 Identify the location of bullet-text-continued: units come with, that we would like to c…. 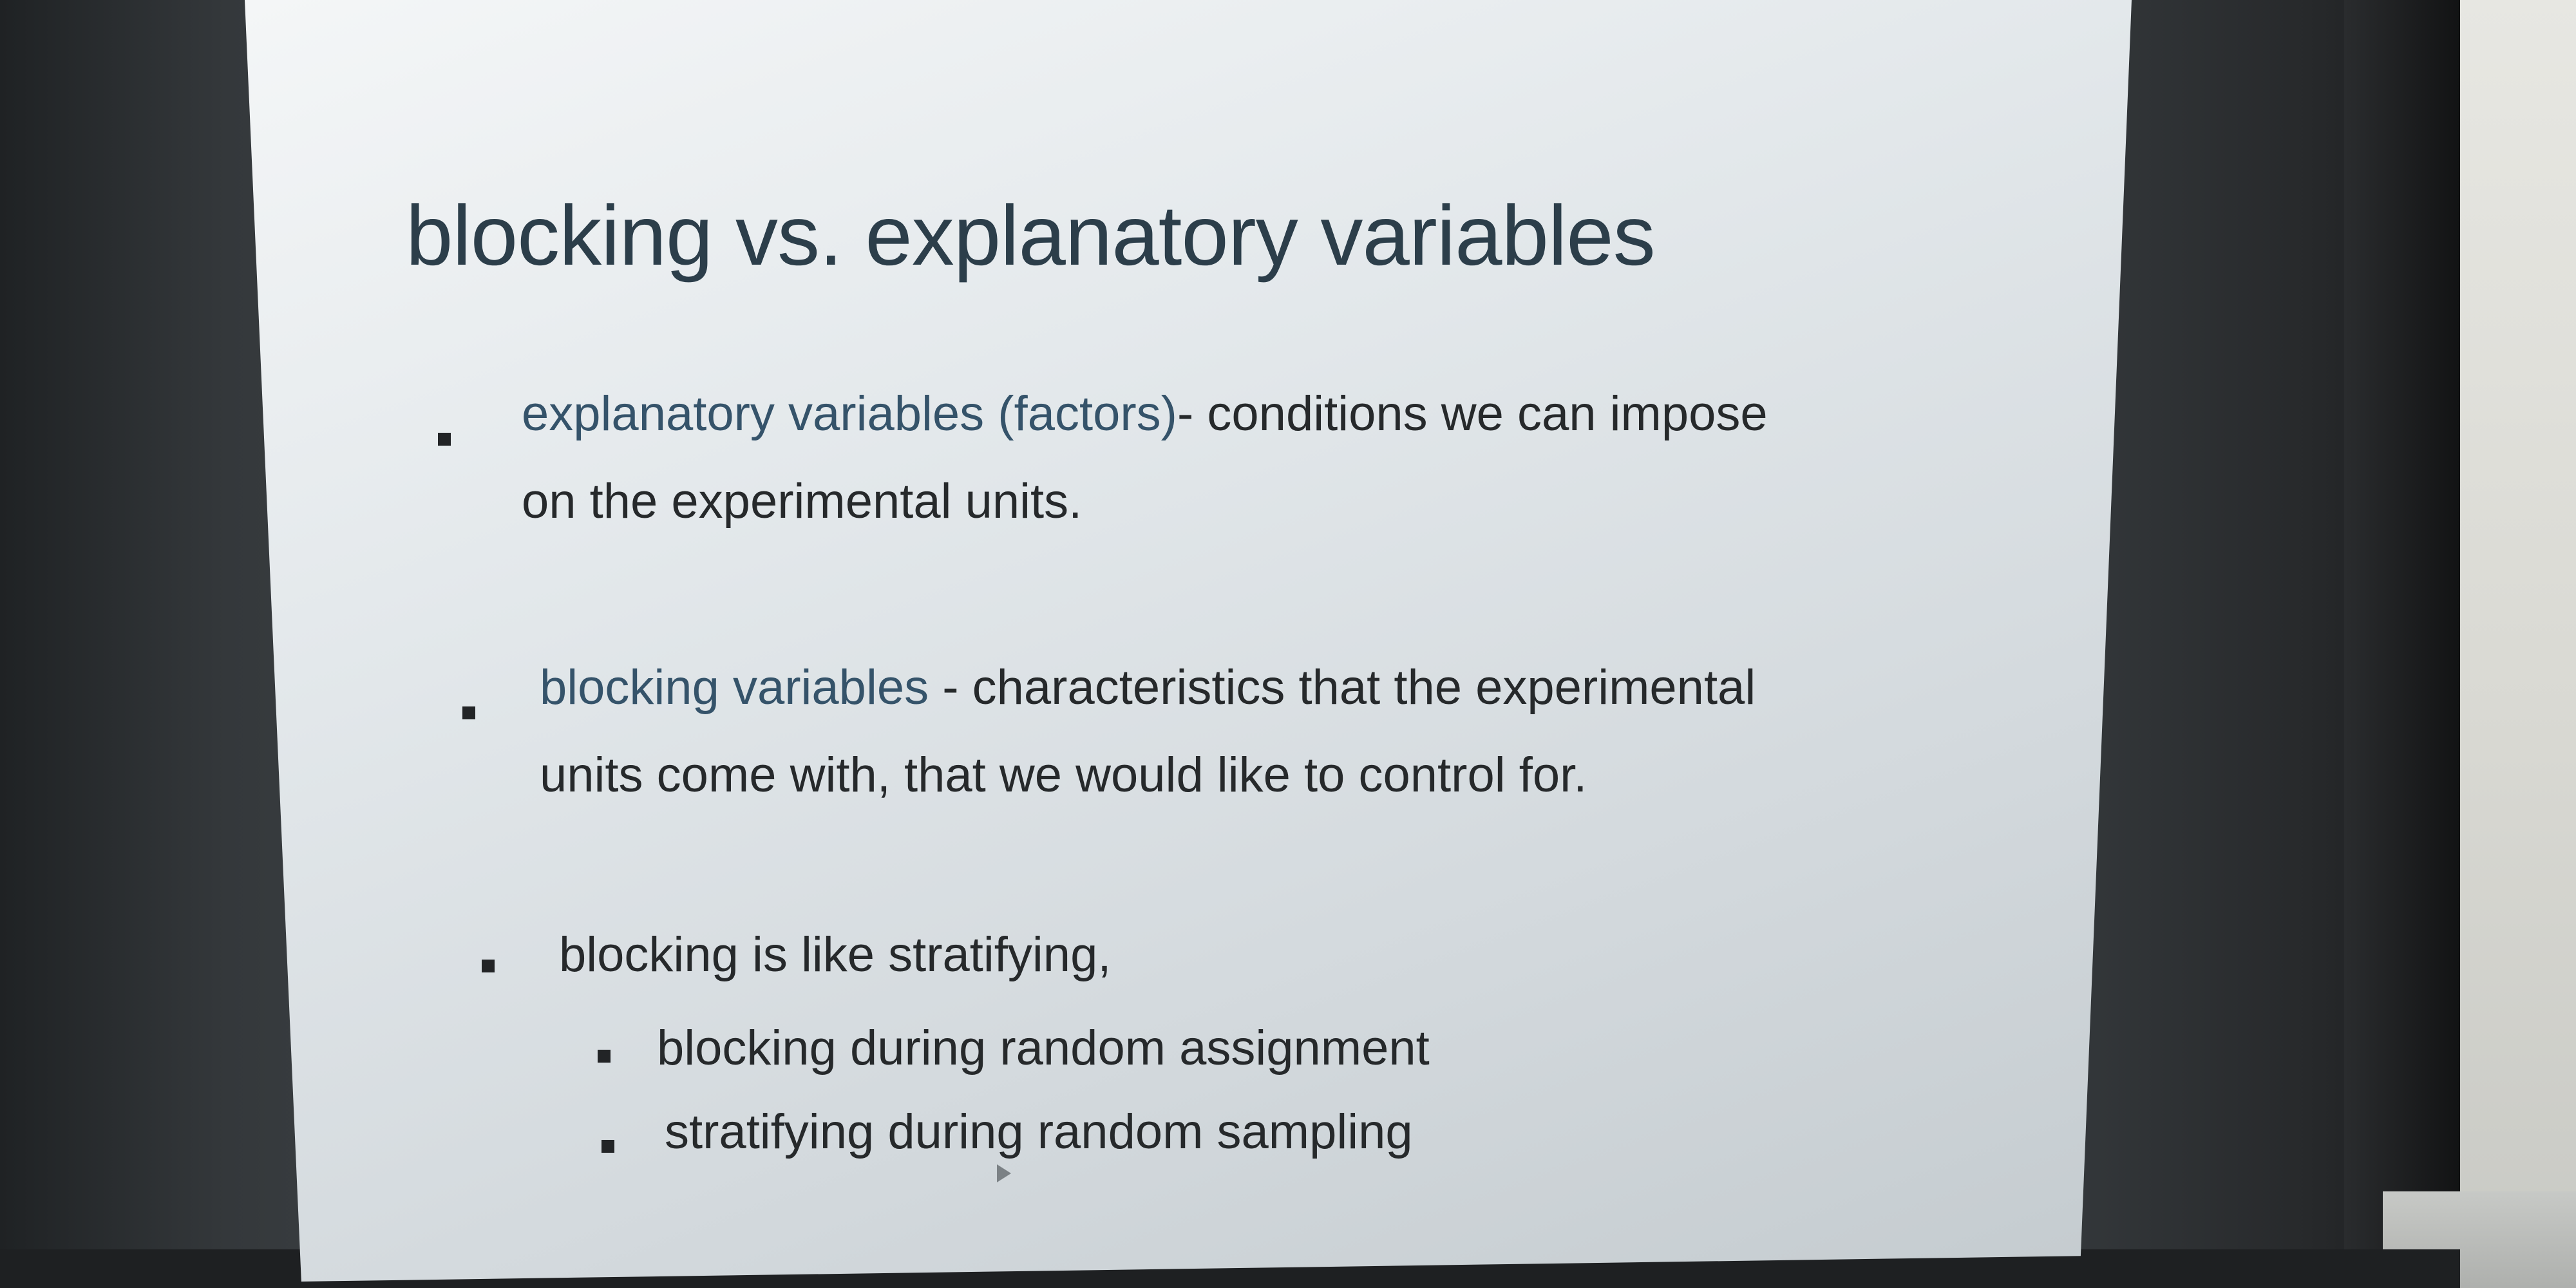
(1063, 775).